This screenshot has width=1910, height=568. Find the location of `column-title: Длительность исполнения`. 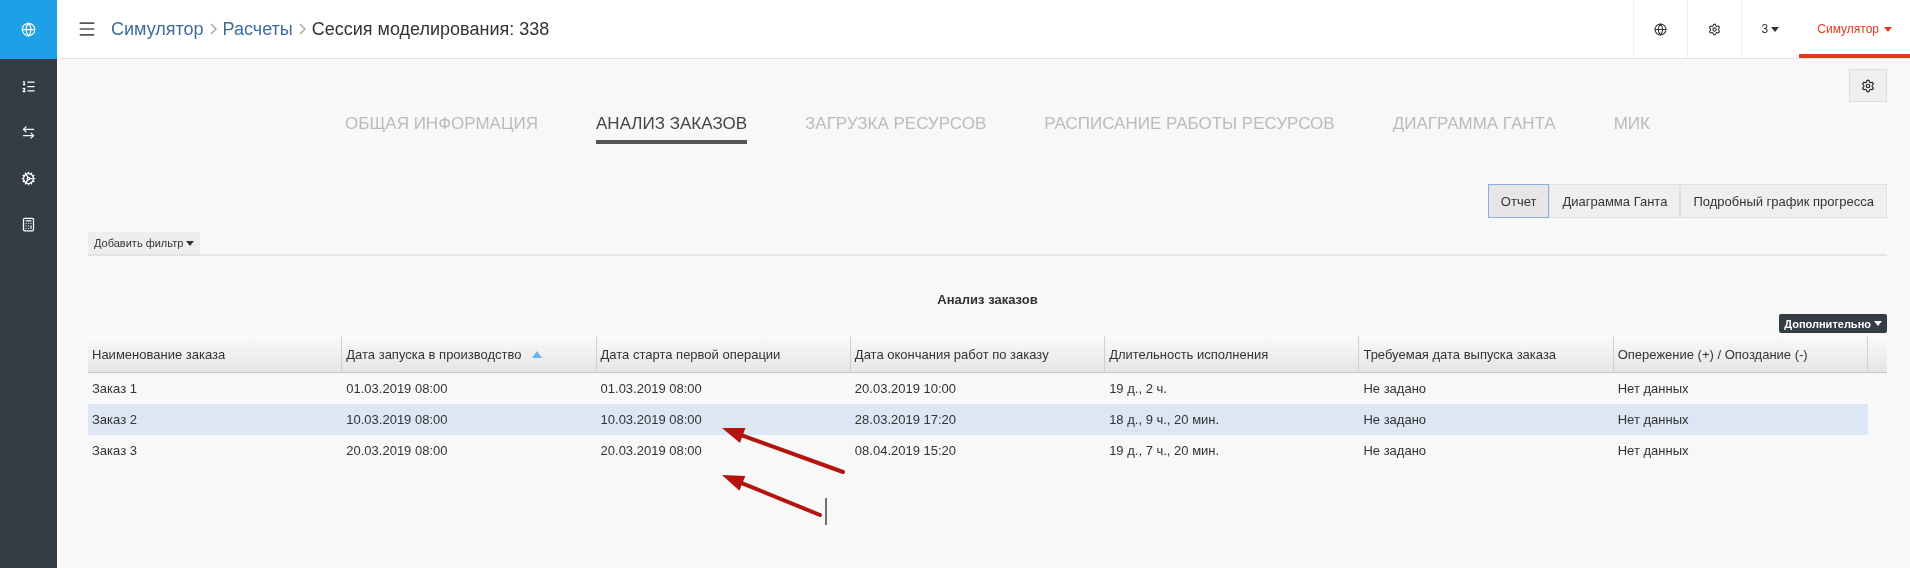

column-title: Длительность исполнения is located at coordinates (1189, 354).